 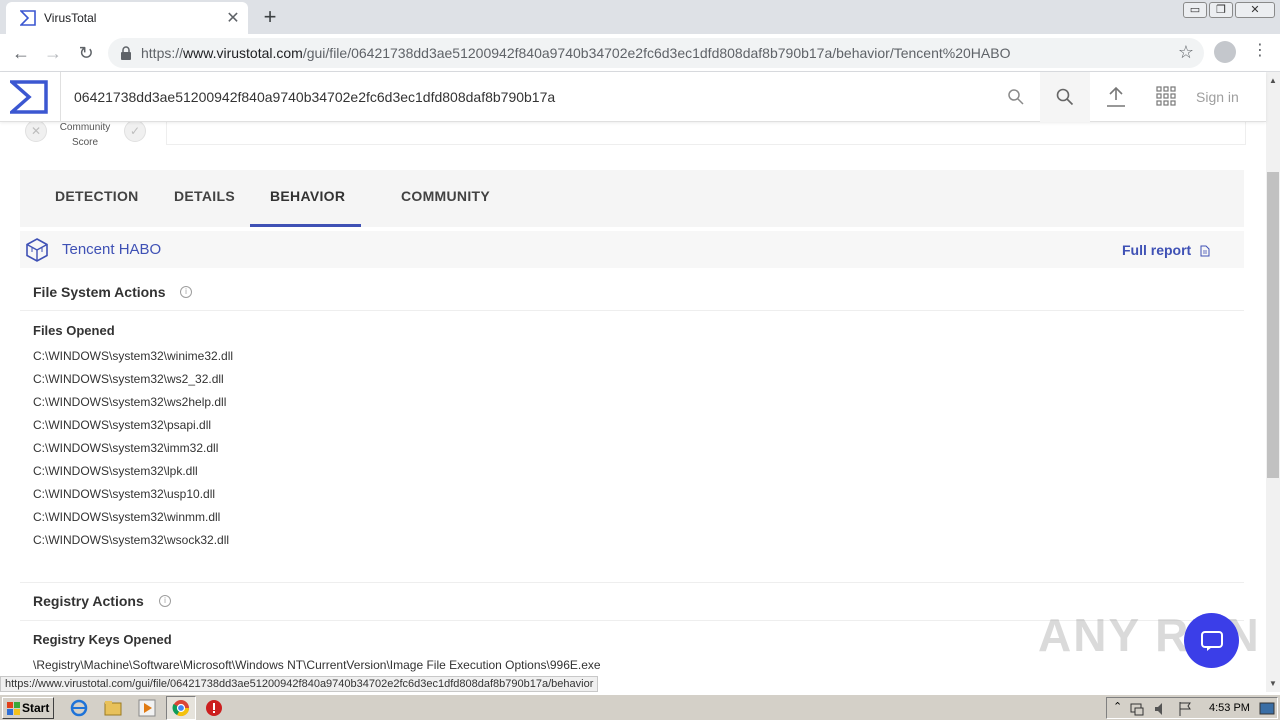 I want to click on vote-up-icon: ✓, so click(x=135, y=131).